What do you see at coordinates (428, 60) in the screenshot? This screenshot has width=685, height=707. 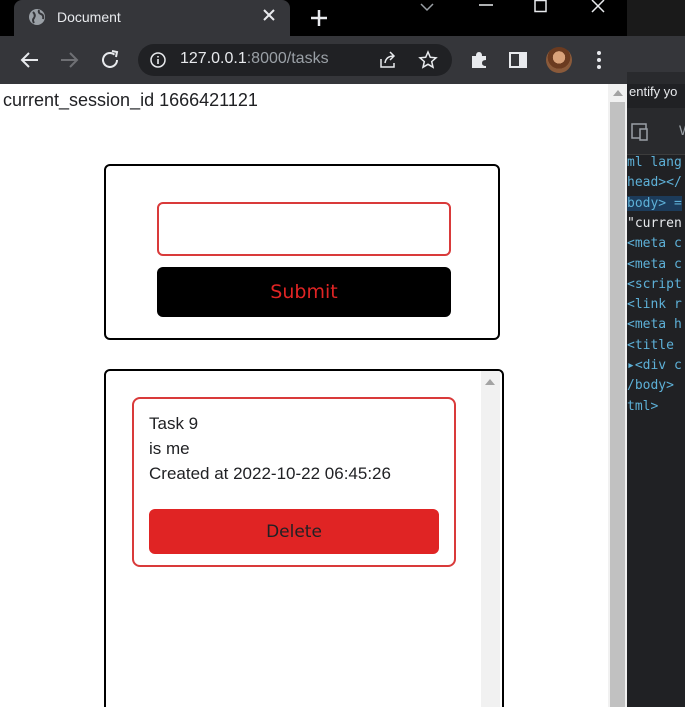 I see `bookmark-star-icon` at bounding box center [428, 60].